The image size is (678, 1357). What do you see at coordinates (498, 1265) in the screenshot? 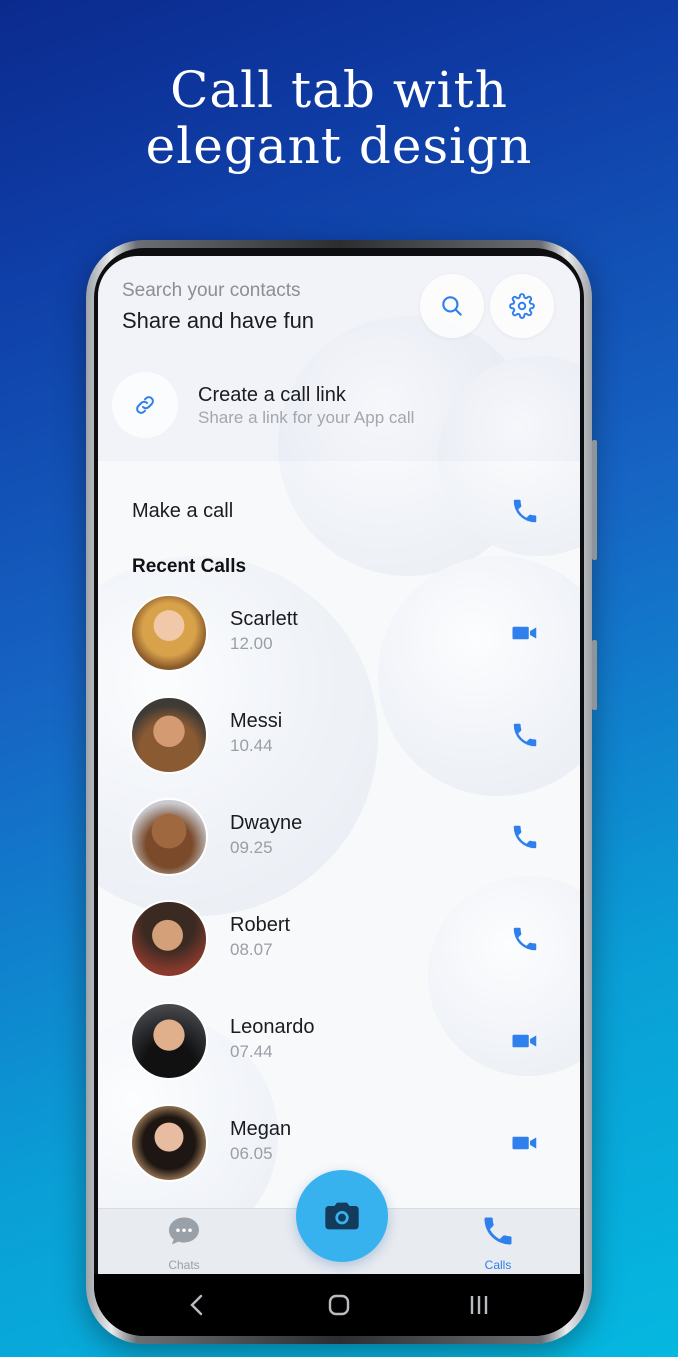
I see `tab-calls-label: Calls` at bounding box center [498, 1265].